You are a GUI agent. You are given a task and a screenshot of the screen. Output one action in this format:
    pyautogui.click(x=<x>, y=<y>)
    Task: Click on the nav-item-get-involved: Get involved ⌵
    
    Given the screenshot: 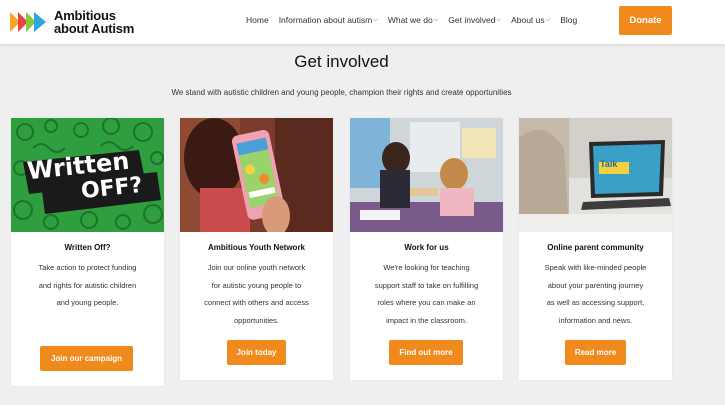 What is the action you would take?
    pyautogui.click(x=474, y=20)
    